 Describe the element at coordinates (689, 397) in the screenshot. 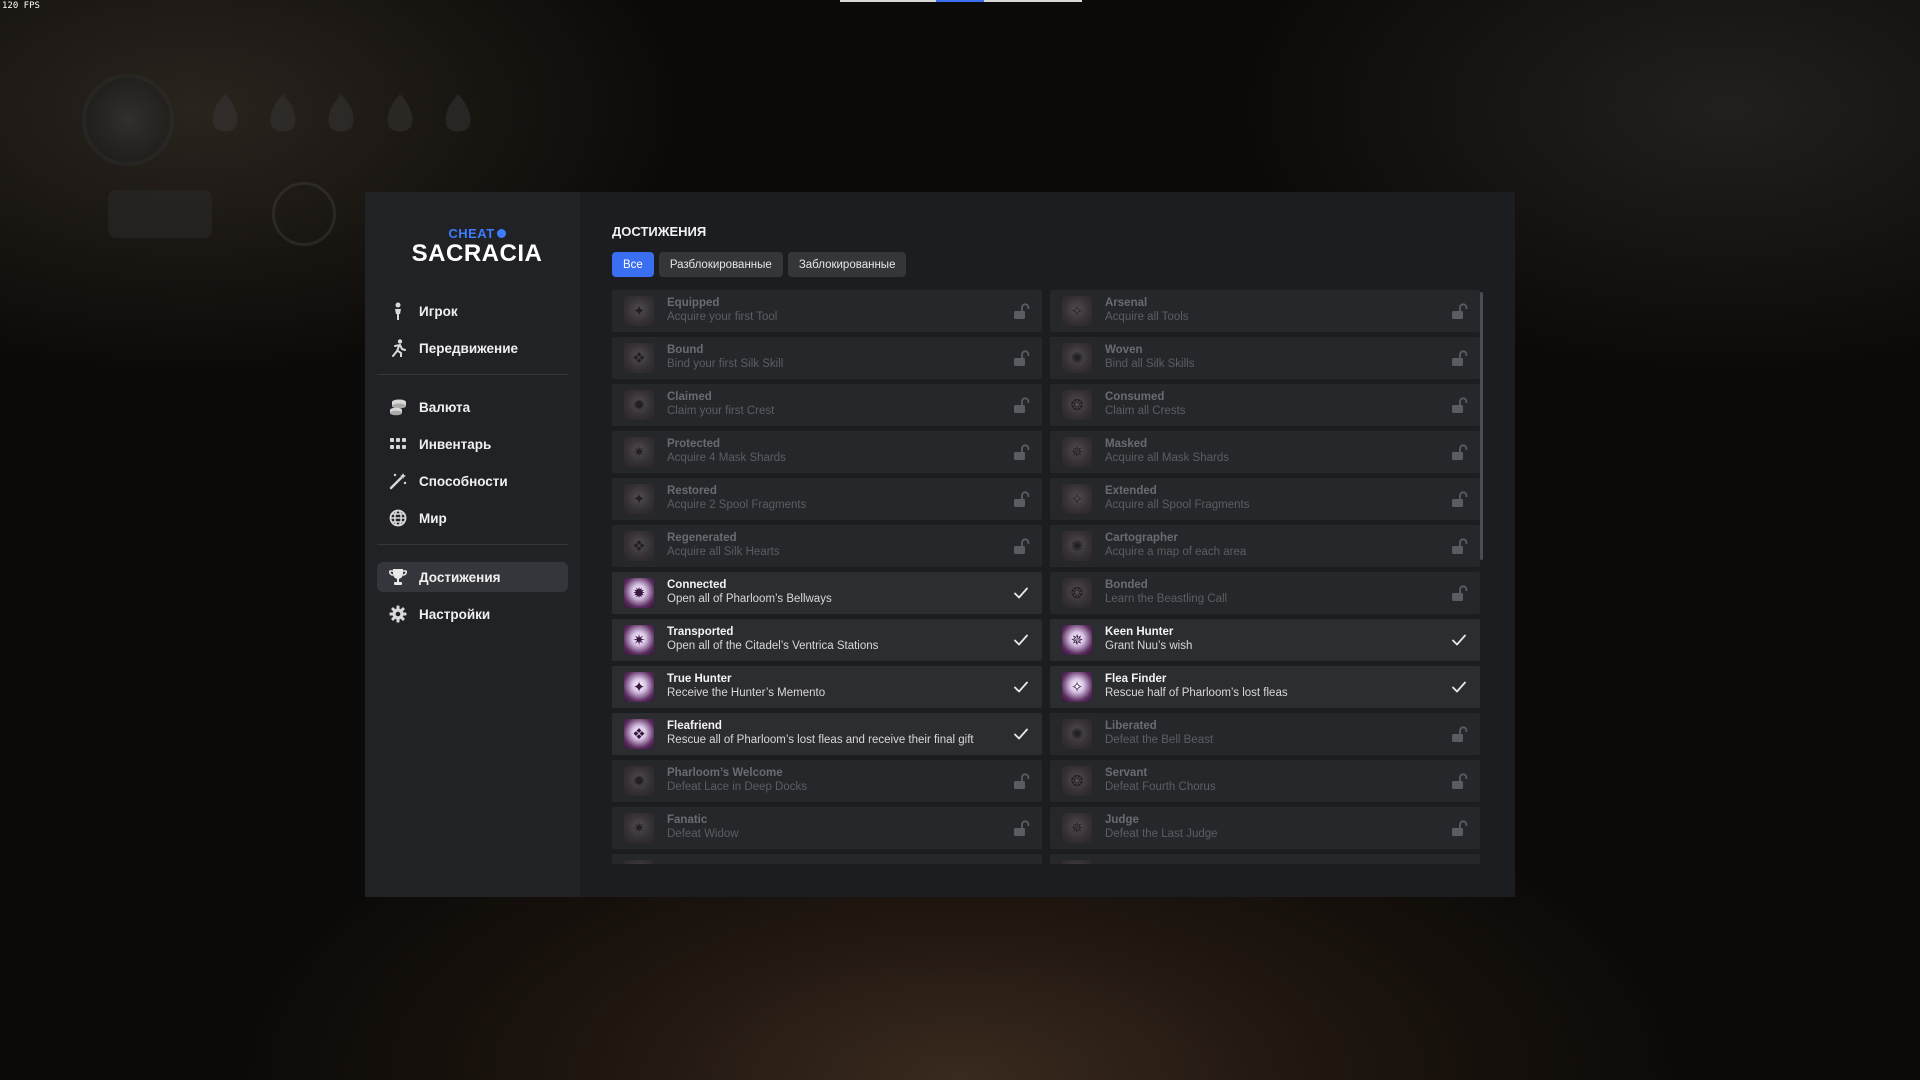

I see `achievement-title: Claimed` at that location.